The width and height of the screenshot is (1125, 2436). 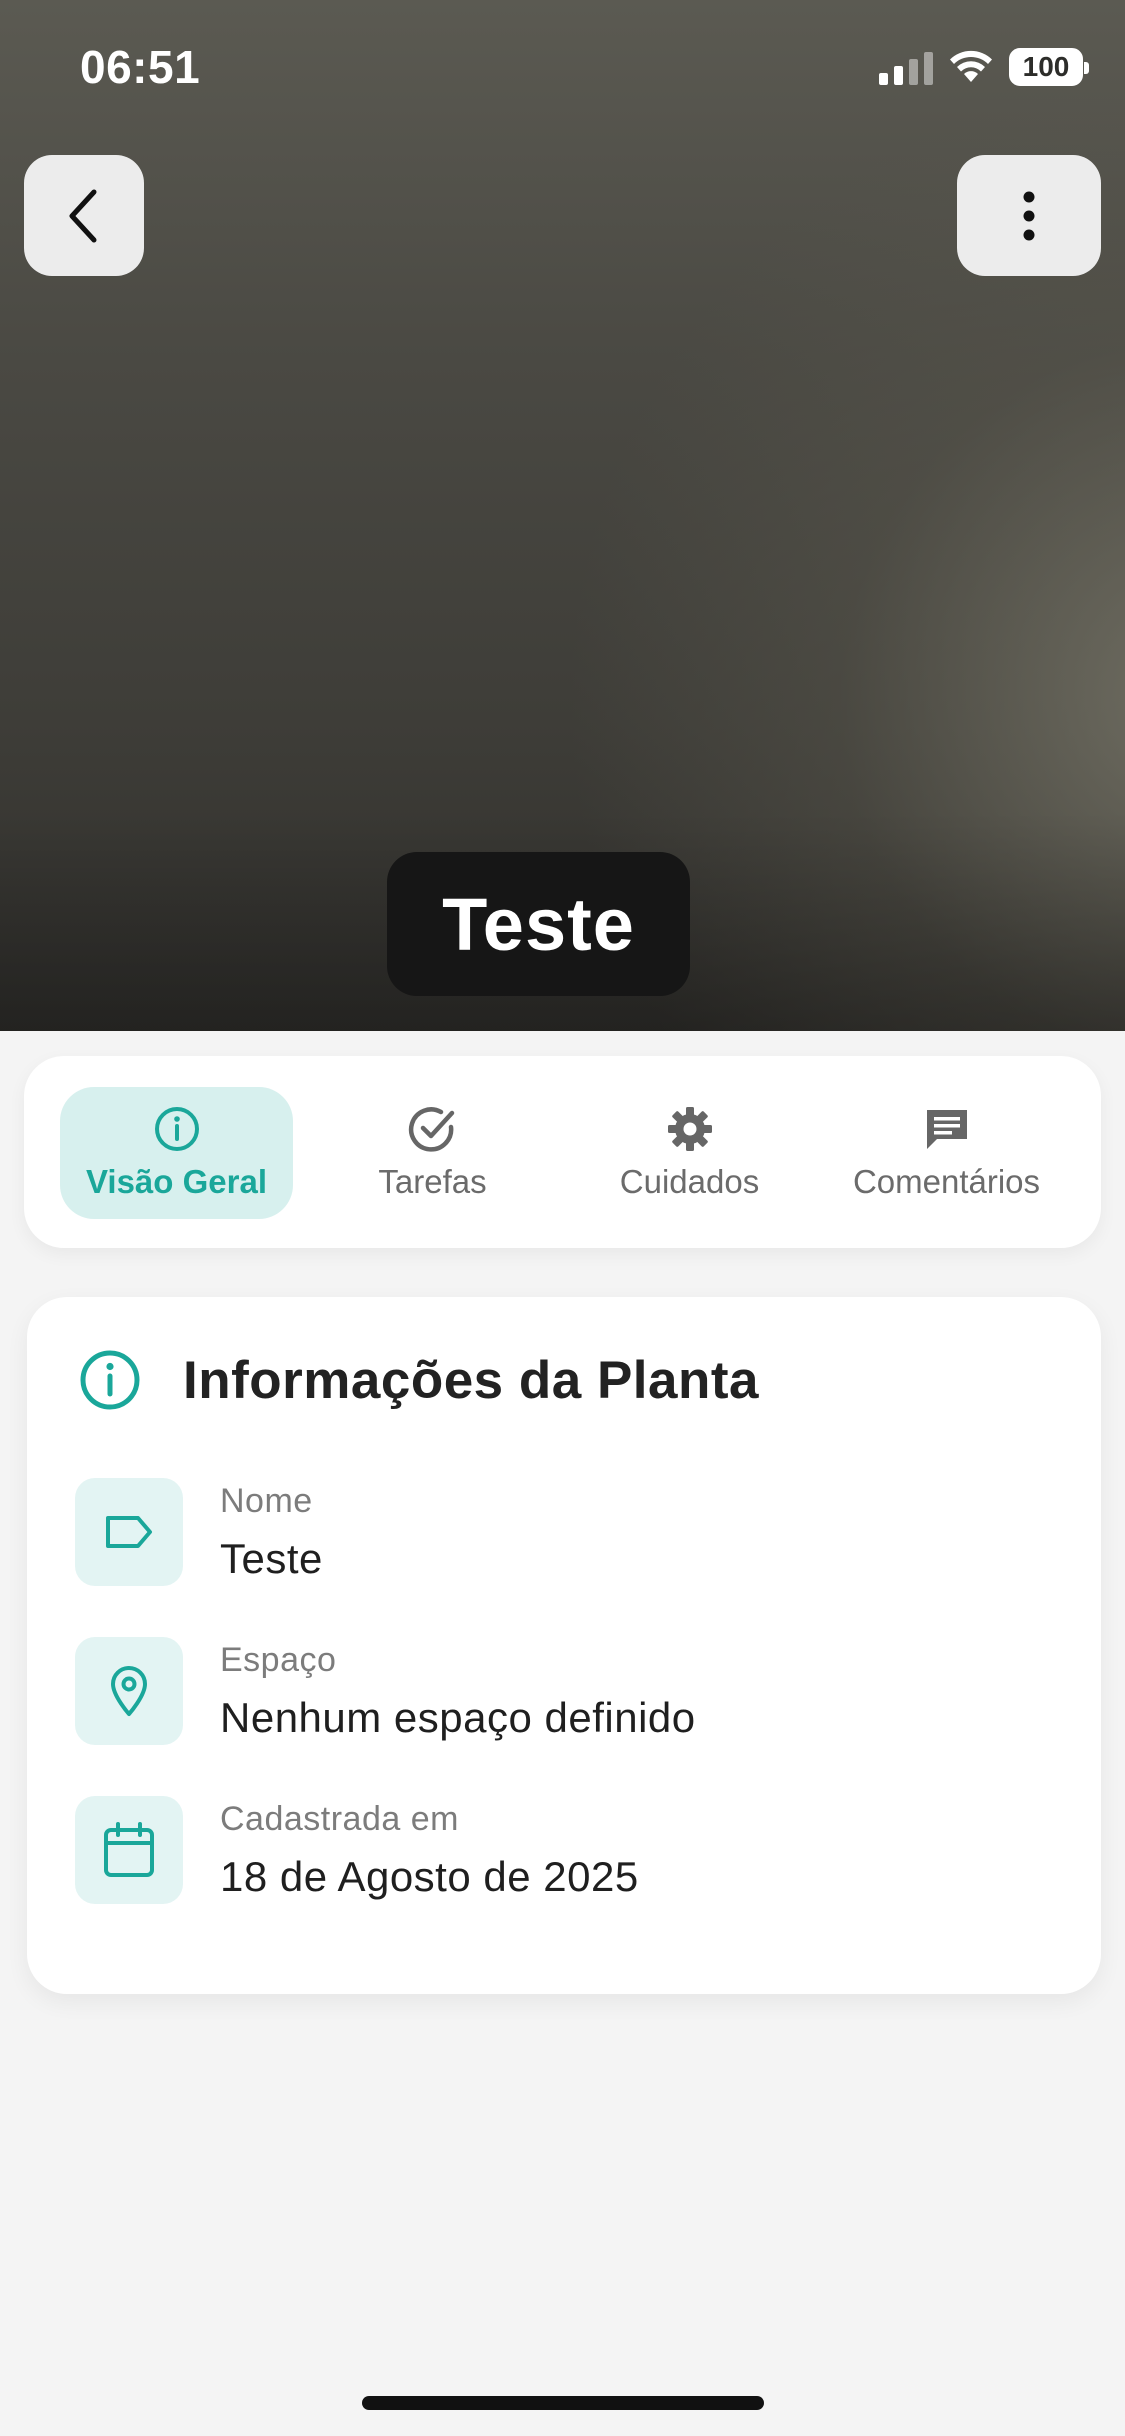 What do you see at coordinates (357, 1850) in the screenshot?
I see `info-row-registered: Cadastrada em 18 de Agosto de 2025` at bounding box center [357, 1850].